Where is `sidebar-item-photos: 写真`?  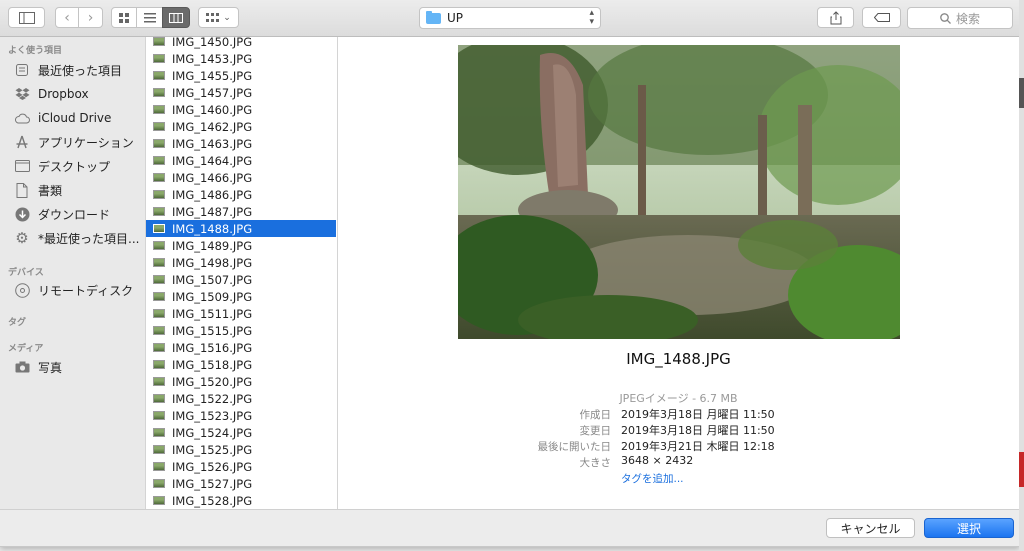 sidebar-item-photos: 写真 is located at coordinates (79, 367).